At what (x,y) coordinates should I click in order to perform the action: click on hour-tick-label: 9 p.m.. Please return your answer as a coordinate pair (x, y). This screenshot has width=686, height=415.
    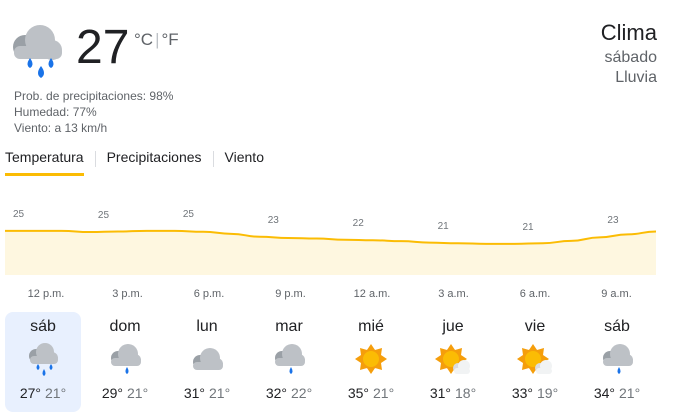
    Looking at the image, I should click on (290, 294).